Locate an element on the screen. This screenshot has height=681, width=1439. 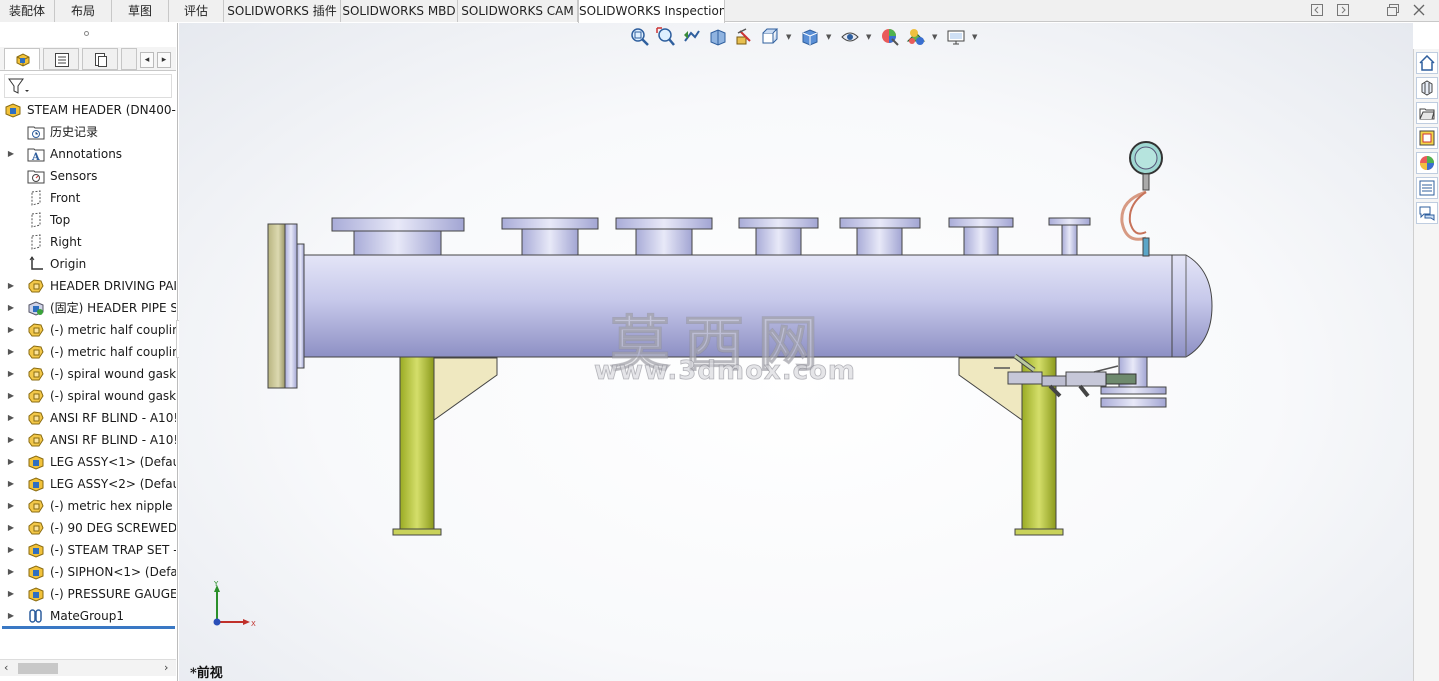
view-palette-icon is located at coordinates (1427, 138).